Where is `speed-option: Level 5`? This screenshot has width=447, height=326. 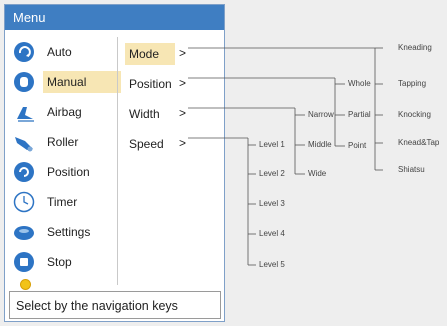
speed-option: Level 5 is located at coordinates (272, 264).